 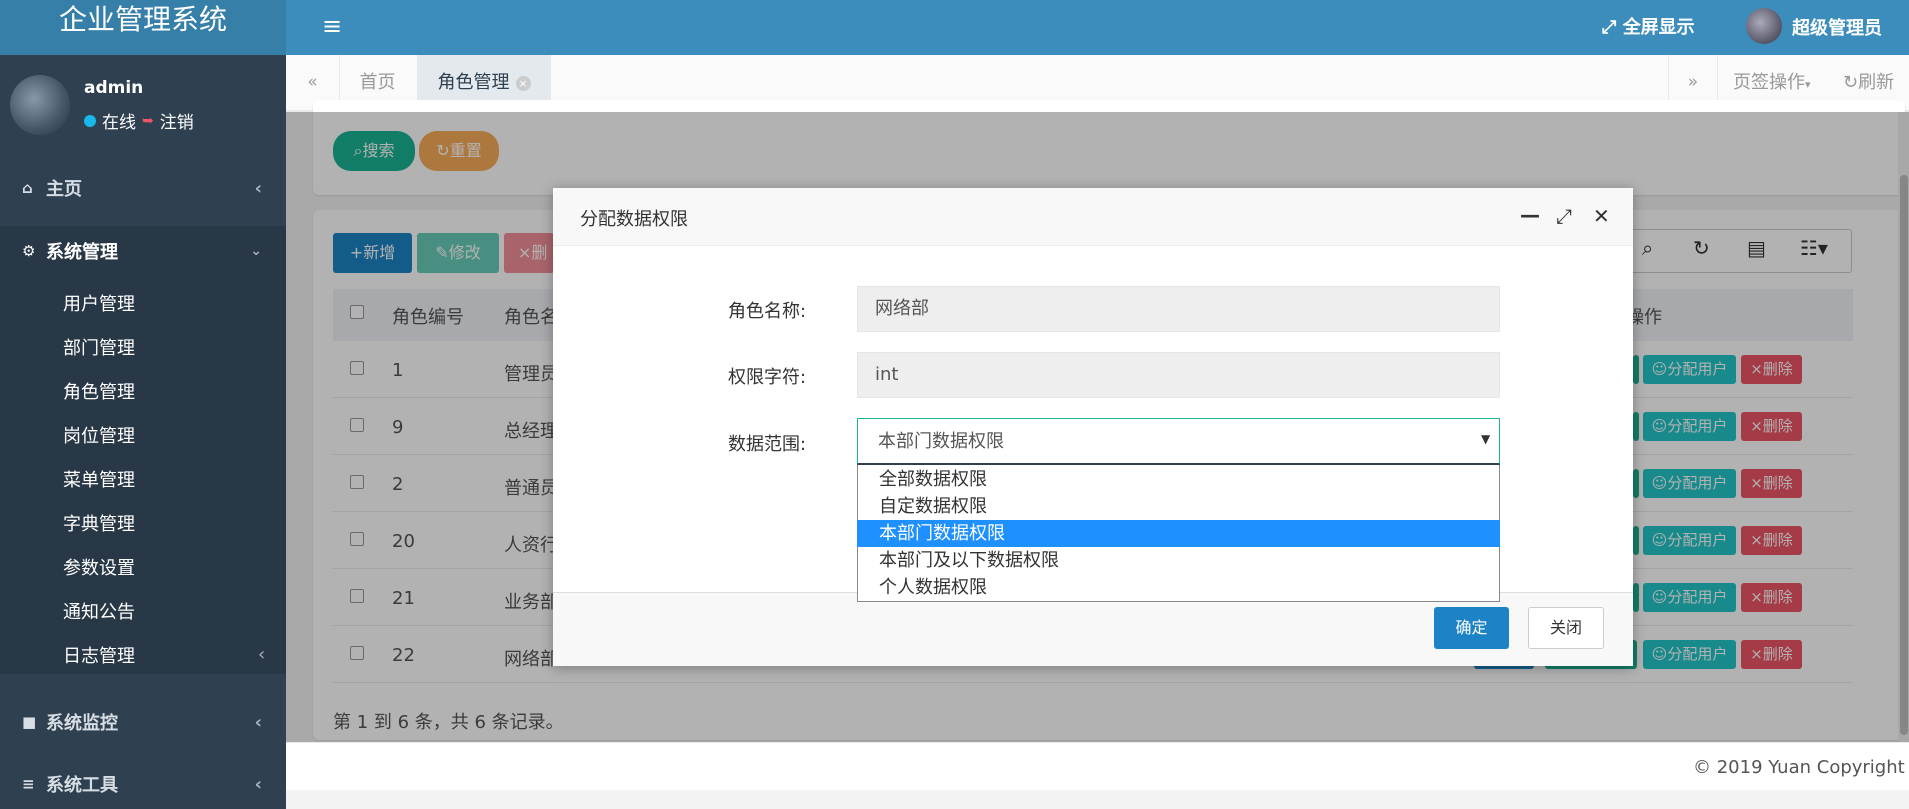 I want to click on role-name-label: 角色名称:, so click(x=767, y=311).